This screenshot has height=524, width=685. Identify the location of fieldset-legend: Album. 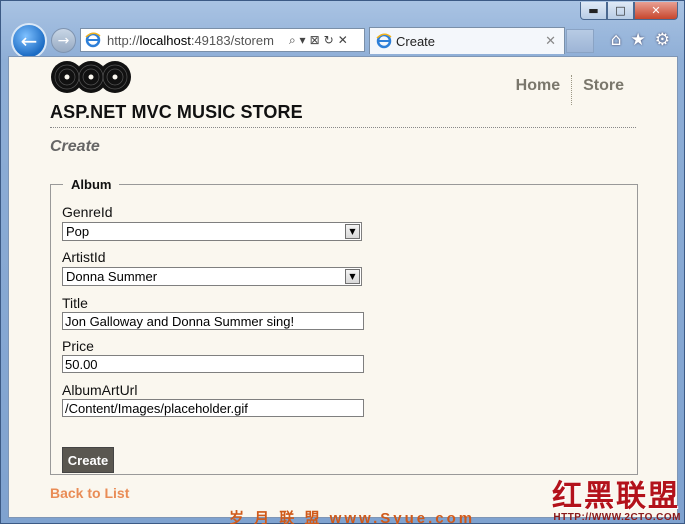
(91, 184).